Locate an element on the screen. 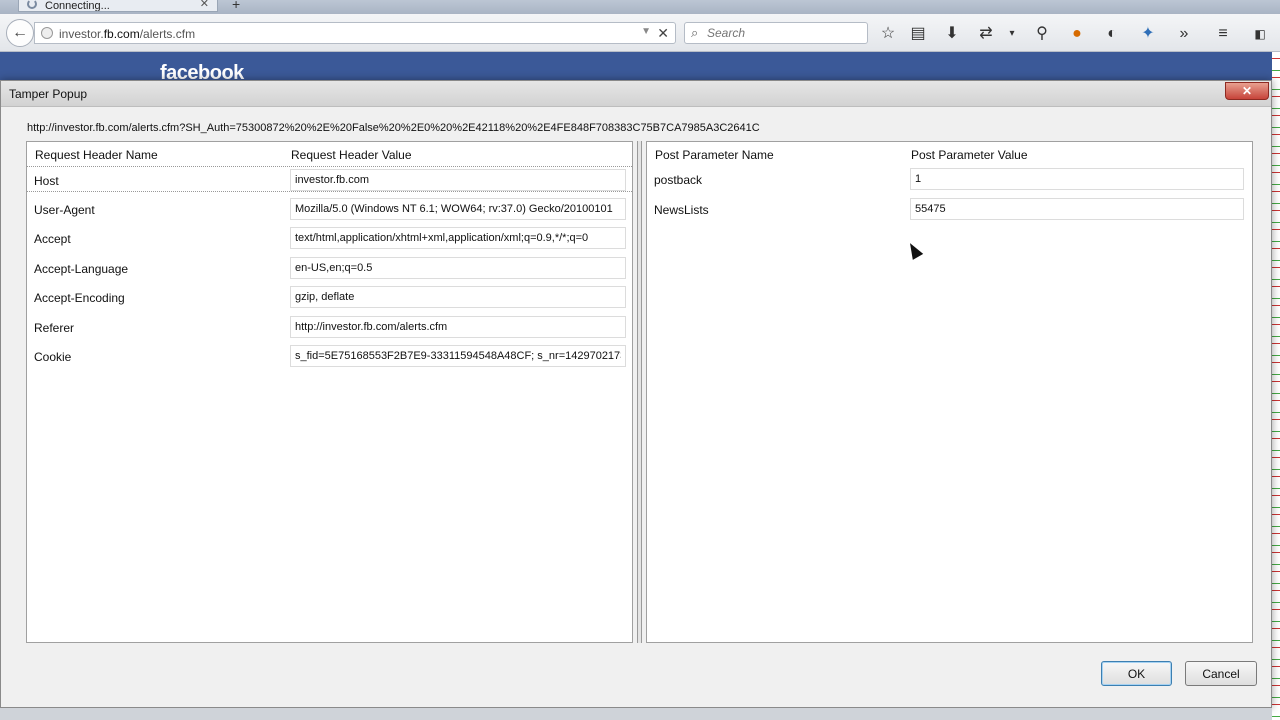 The height and width of the screenshot is (720, 1280). extension-dropdown-icon: ▾ is located at coordinates (1012, 34).